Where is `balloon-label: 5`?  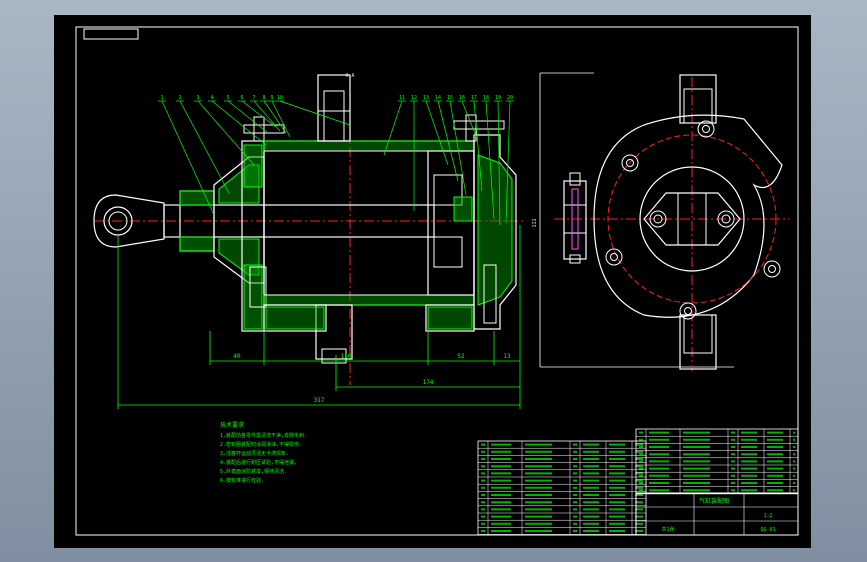 balloon-label: 5 is located at coordinates (227, 98).